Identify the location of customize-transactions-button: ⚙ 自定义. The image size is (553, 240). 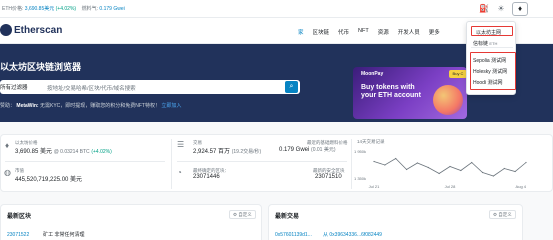
(502, 214).